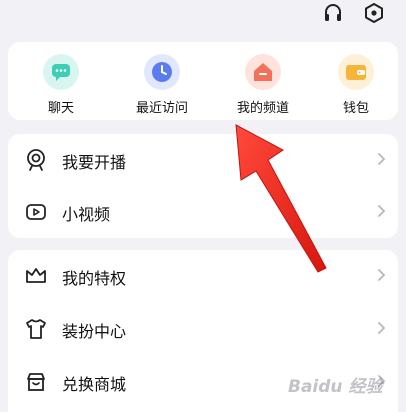 Image resolution: width=406 pixels, height=412 pixels. What do you see at coordinates (203, 160) in the screenshot?
I see `menu-item-go-live: 我要开播` at bounding box center [203, 160].